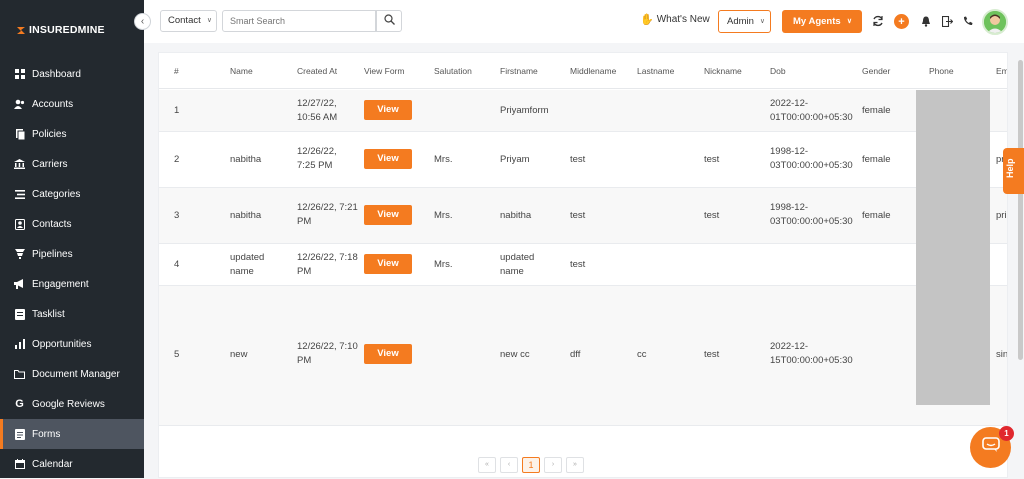  What do you see at coordinates (1006, 433) in the screenshot?
I see `chat-notification-badge: 1` at bounding box center [1006, 433].